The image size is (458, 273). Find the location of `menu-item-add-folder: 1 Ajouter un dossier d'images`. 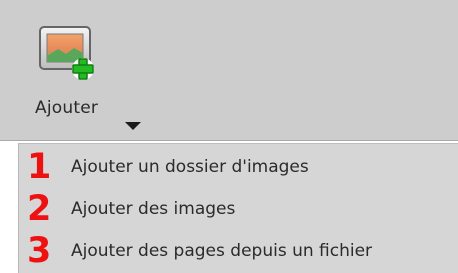

menu-item-add-folder: 1 Ajouter un dossier d'images is located at coordinates (238, 167).